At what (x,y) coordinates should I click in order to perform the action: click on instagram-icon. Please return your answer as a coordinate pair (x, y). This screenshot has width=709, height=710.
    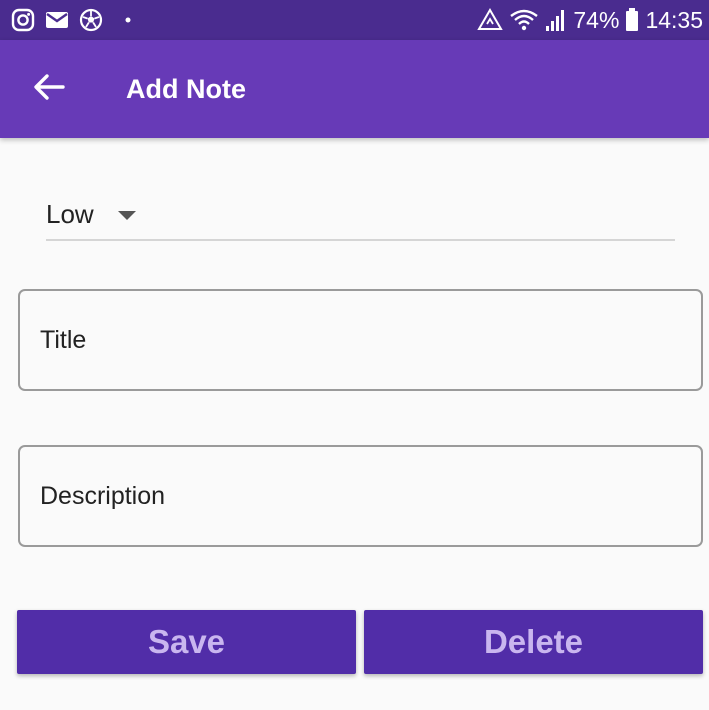
    Looking at the image, I should click on (23, 20).